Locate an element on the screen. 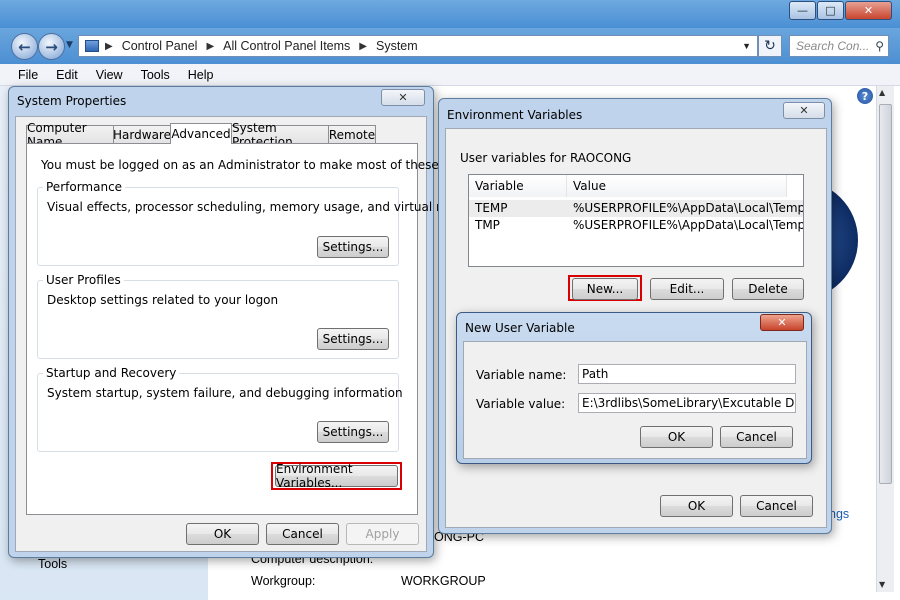 Image resolution: width=900 pixels, height=600 pixels. menu-file: File is located at coordinates (23, 75).